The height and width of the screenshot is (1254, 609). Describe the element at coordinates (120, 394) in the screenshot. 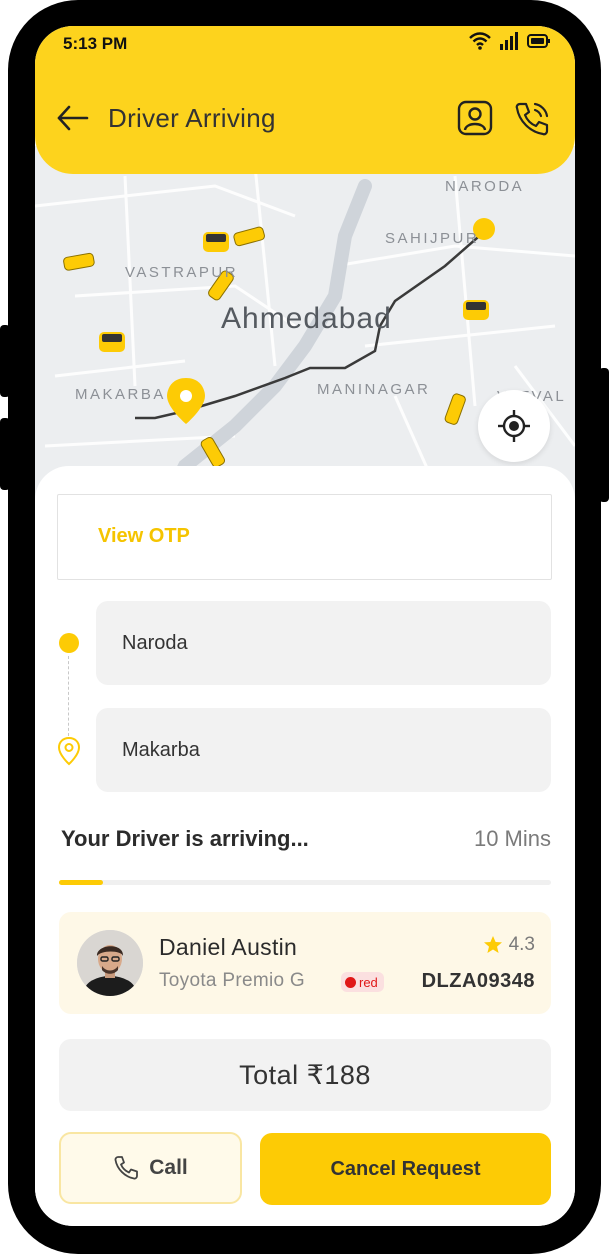

I see `map-label-makarba: MAKARBA` at that location.